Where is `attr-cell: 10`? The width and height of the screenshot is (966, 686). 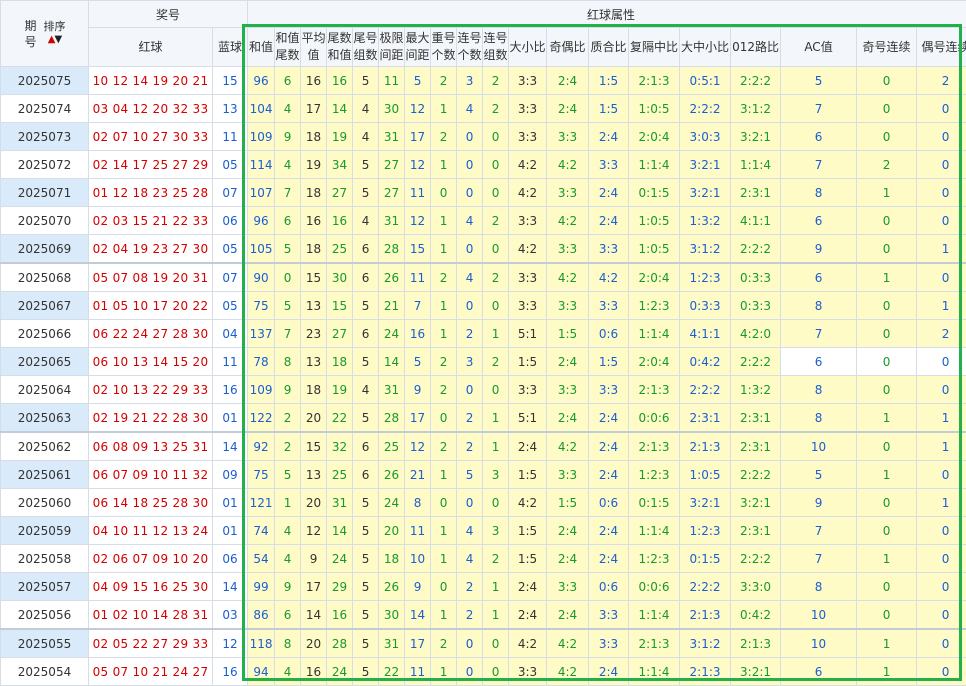 attr-cell: 10 is located at coordinates (819, 643).